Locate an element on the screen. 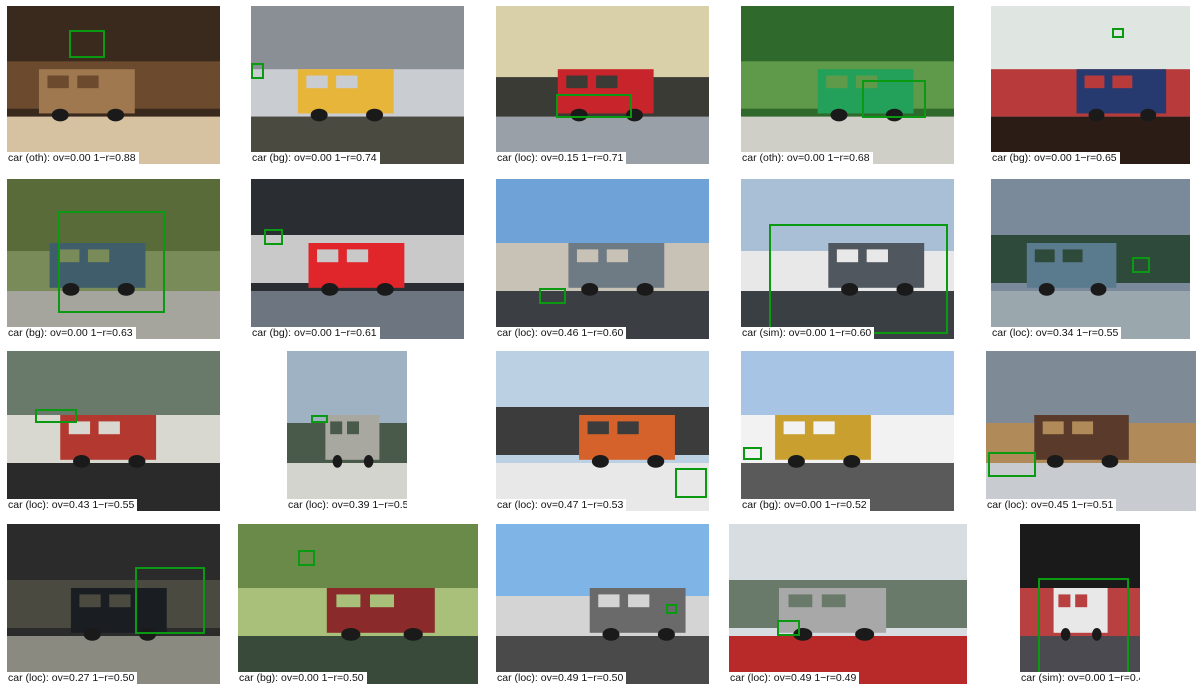 This screenshot has width=1196, height=688. result-cell: car (loc): ov=0.27 1−r=0.50 is located at coordinates (113, 604).